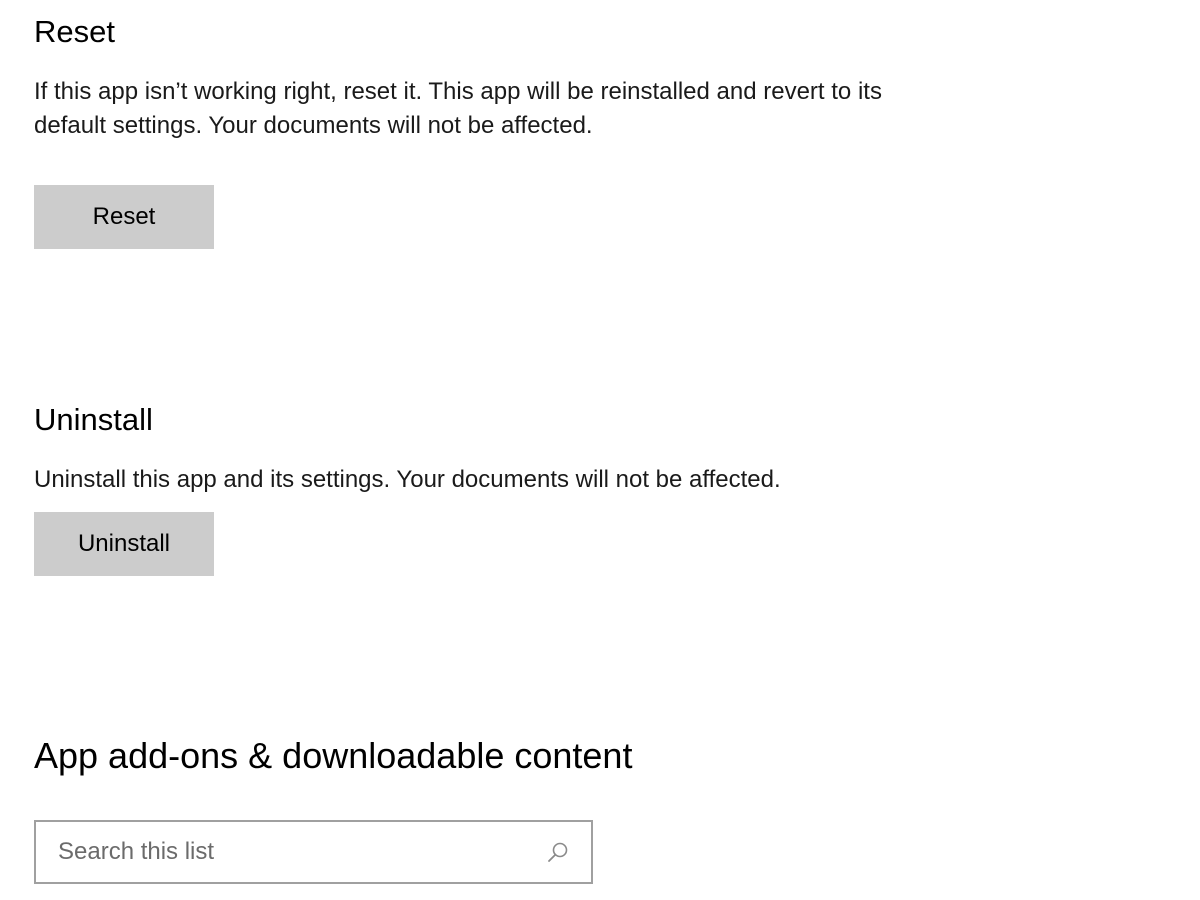 Image resolution: width=1200 pixels, height=900 pixels. What do you see at coordinates (124, 217) in the screenshot?
I see `reset-button: Reset` at bounding box center [124, 217].